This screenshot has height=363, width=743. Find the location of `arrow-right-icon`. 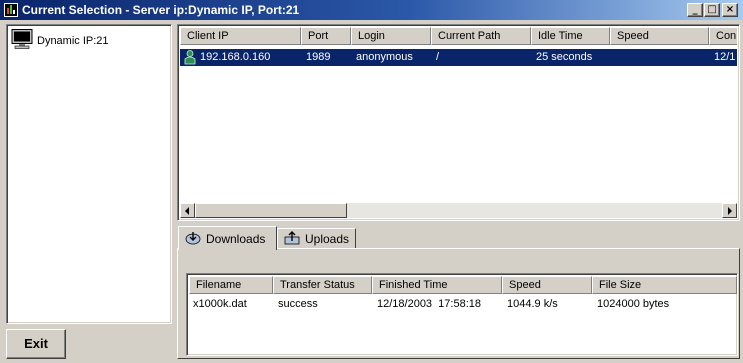

arrow-right-icon is located at coordinates (730, 211).